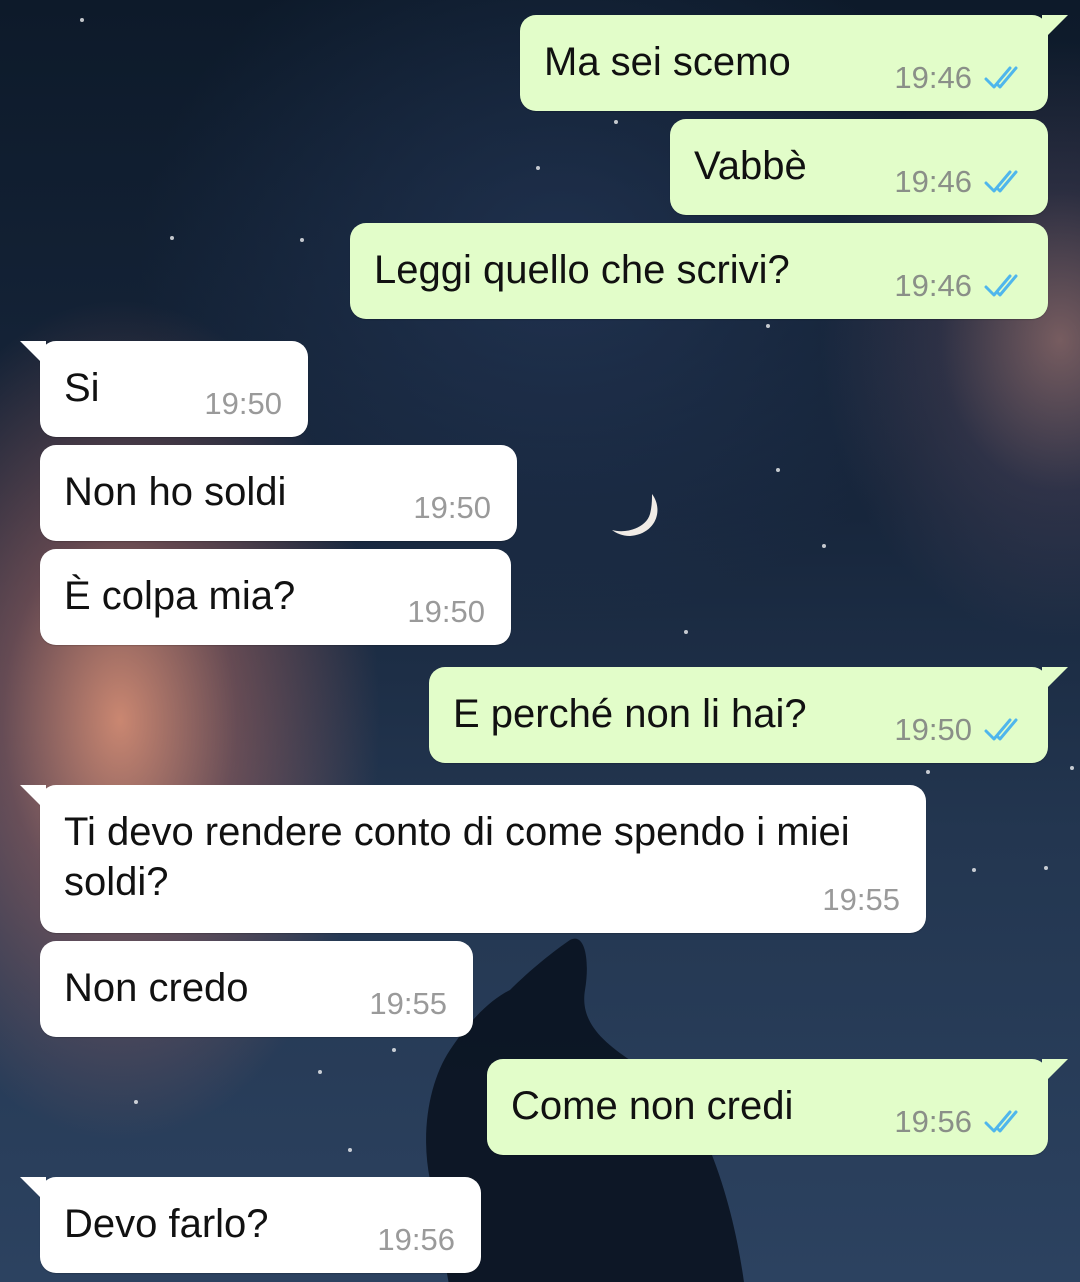  I want to click on message-bubble-incoming: È colpa mia? 19:50, so click(275, 597).